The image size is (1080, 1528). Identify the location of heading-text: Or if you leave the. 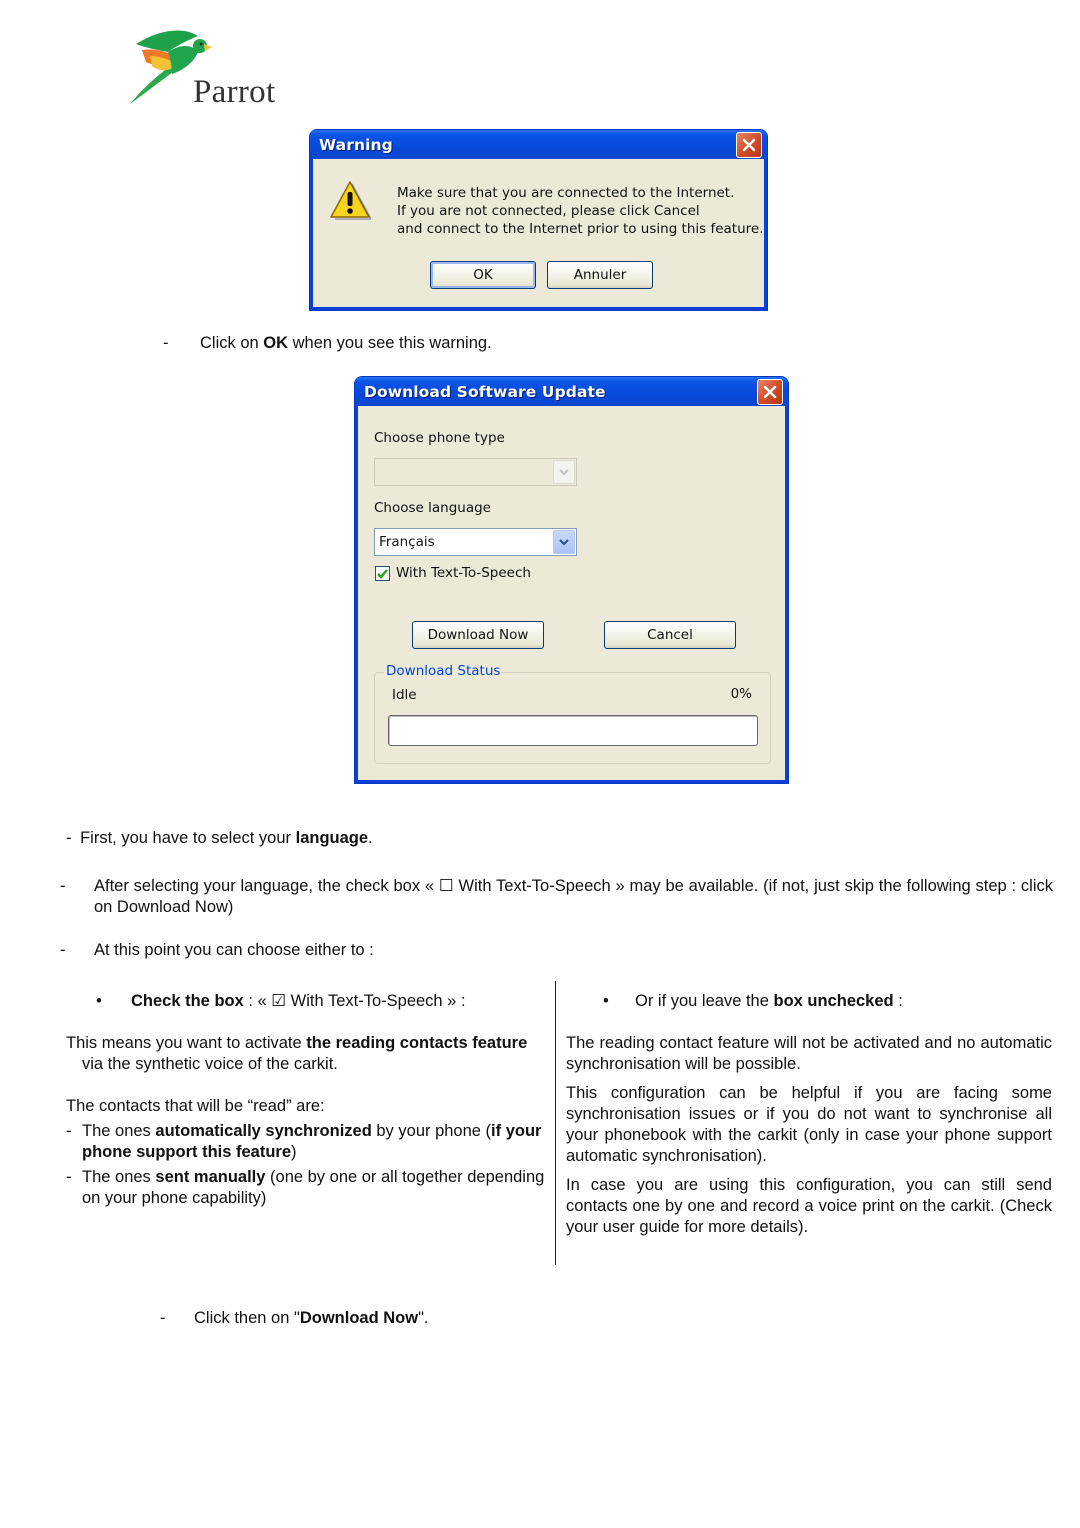
(704, 1001).